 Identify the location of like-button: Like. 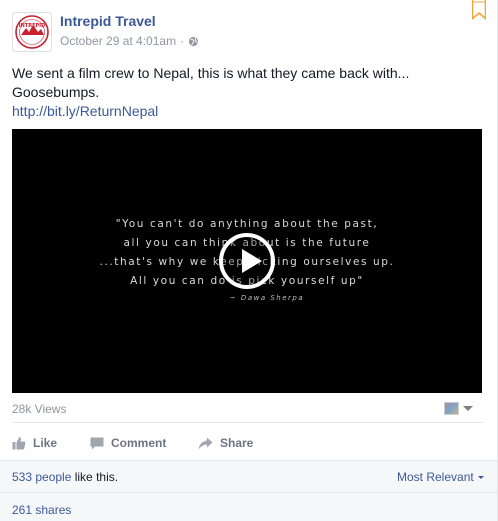
(34, 443).